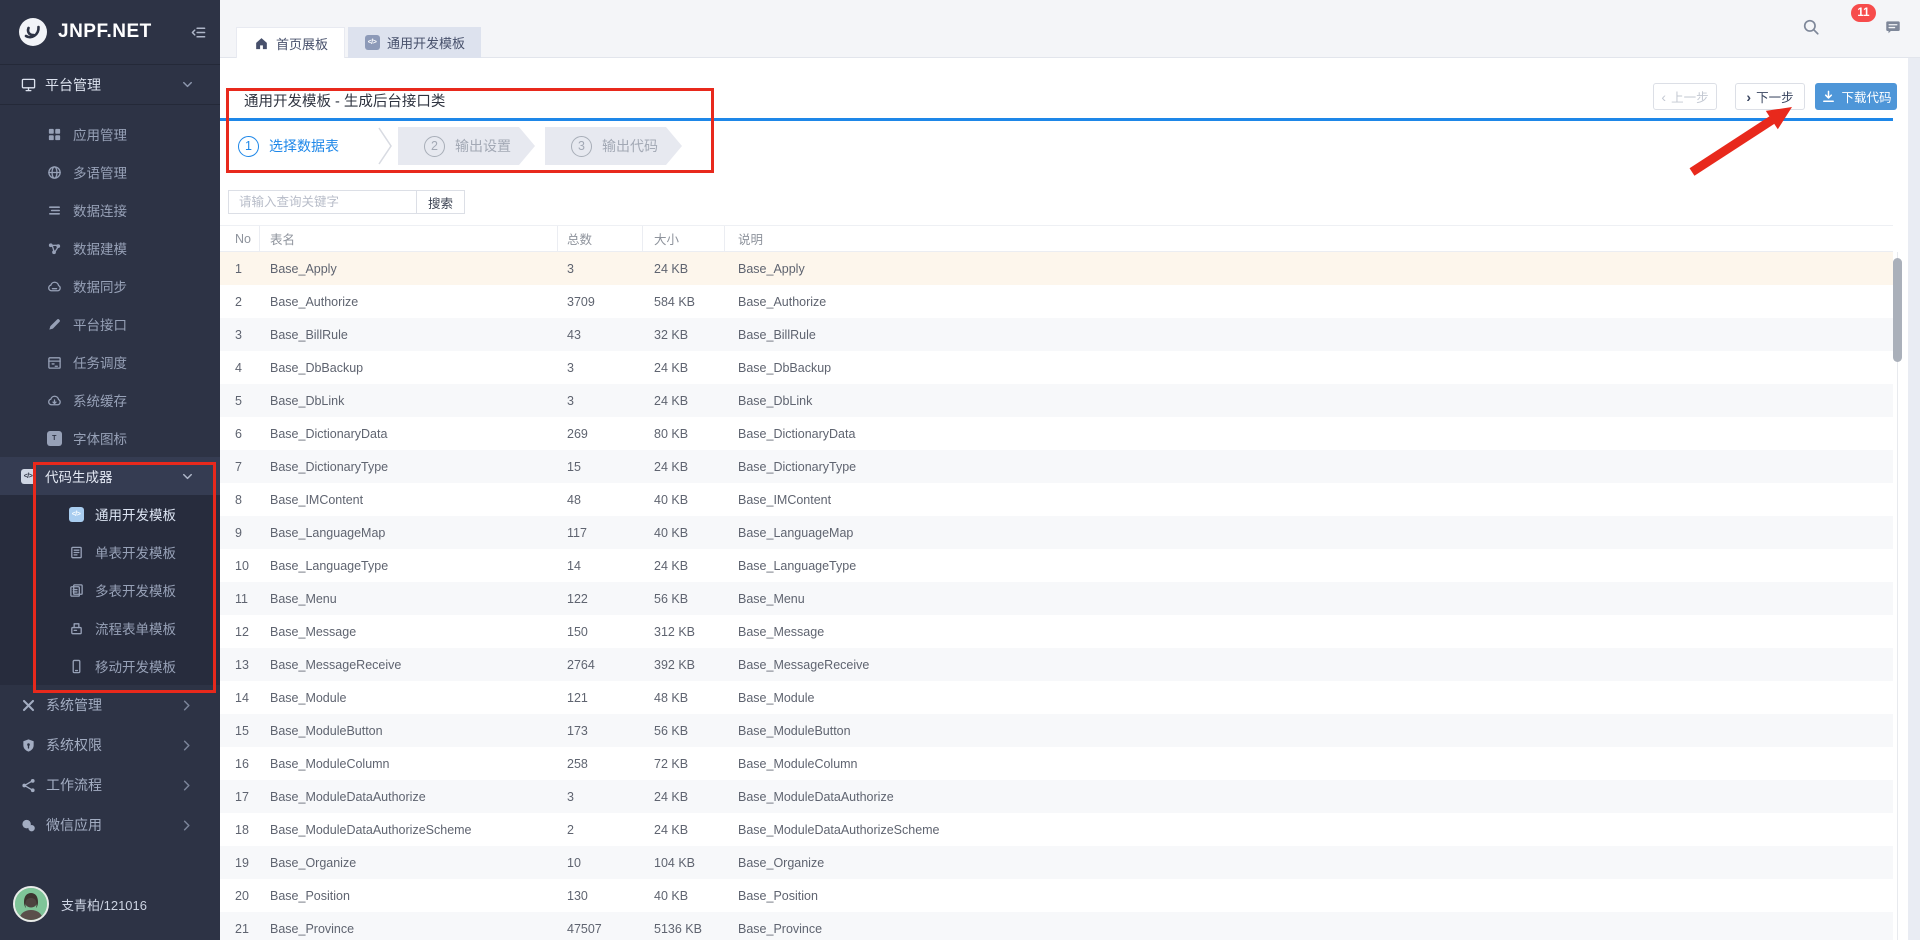 This screenshot has height=940, width=1920. What do you see at coordinates (110, 84) in the screenshot?
I see `sidebar-section-platform-management: 平台管理` at bounding box center [110, 84].